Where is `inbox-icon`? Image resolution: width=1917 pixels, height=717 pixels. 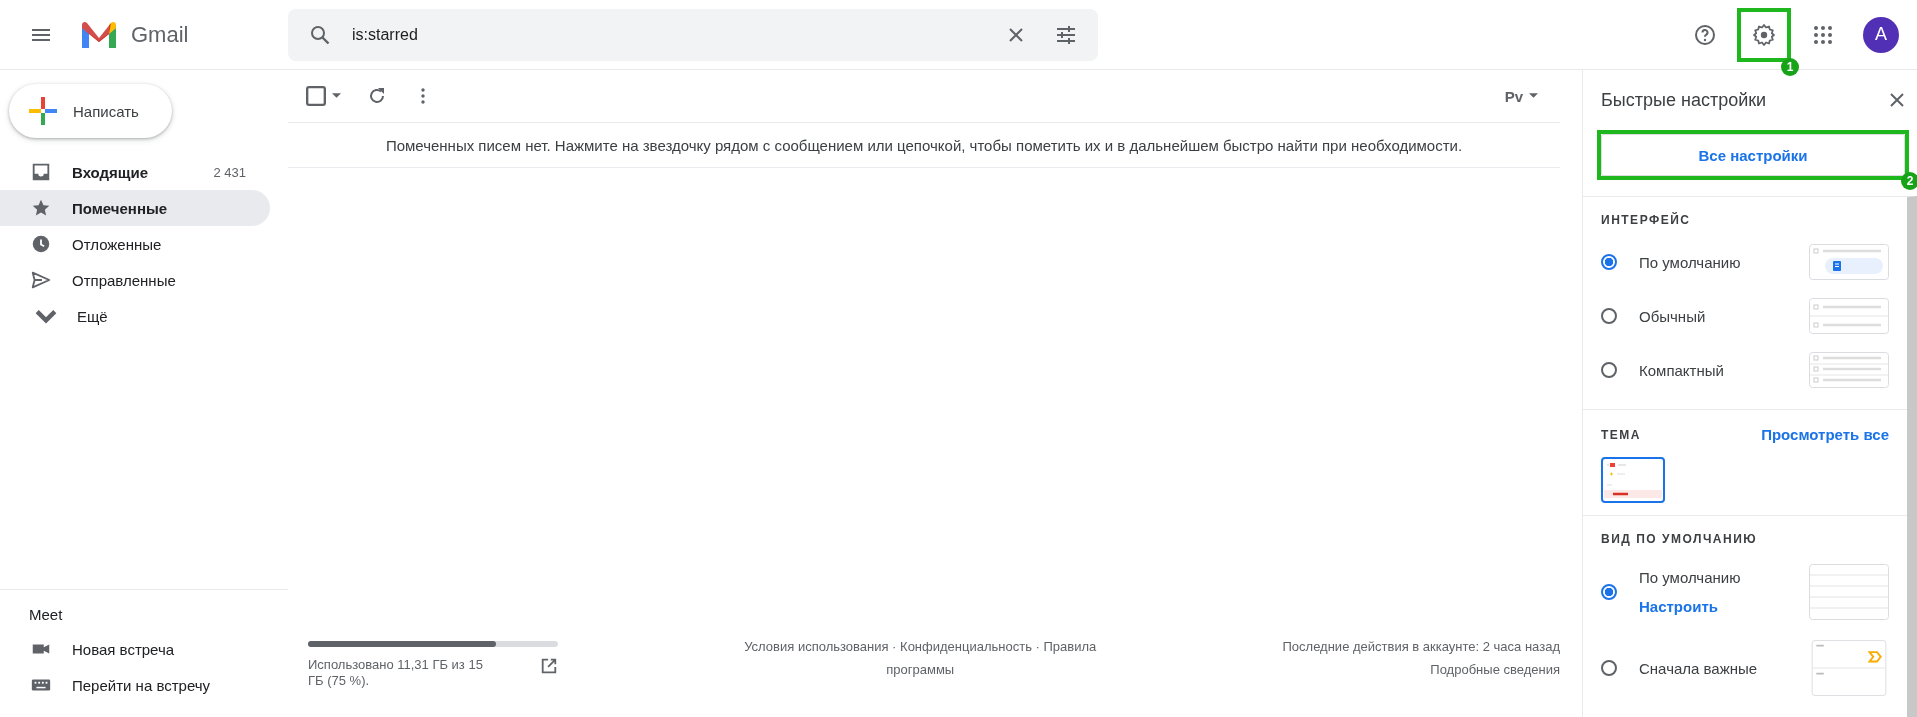 inbox-icon is located at coordinates (41, 172).